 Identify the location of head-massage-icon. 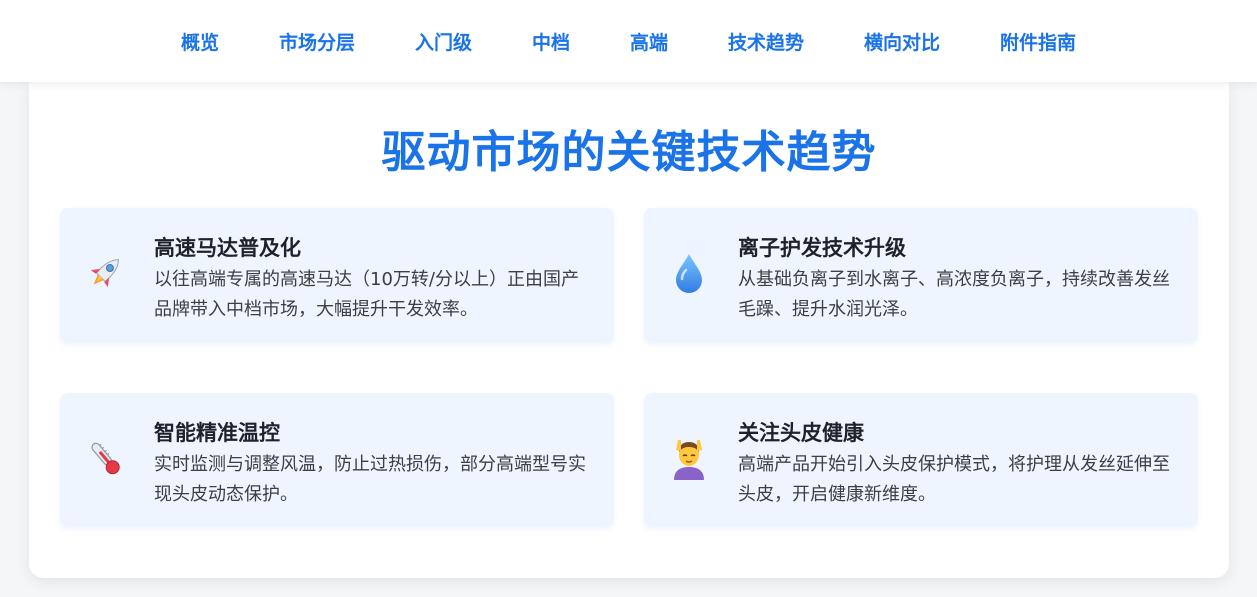
(689, 458).